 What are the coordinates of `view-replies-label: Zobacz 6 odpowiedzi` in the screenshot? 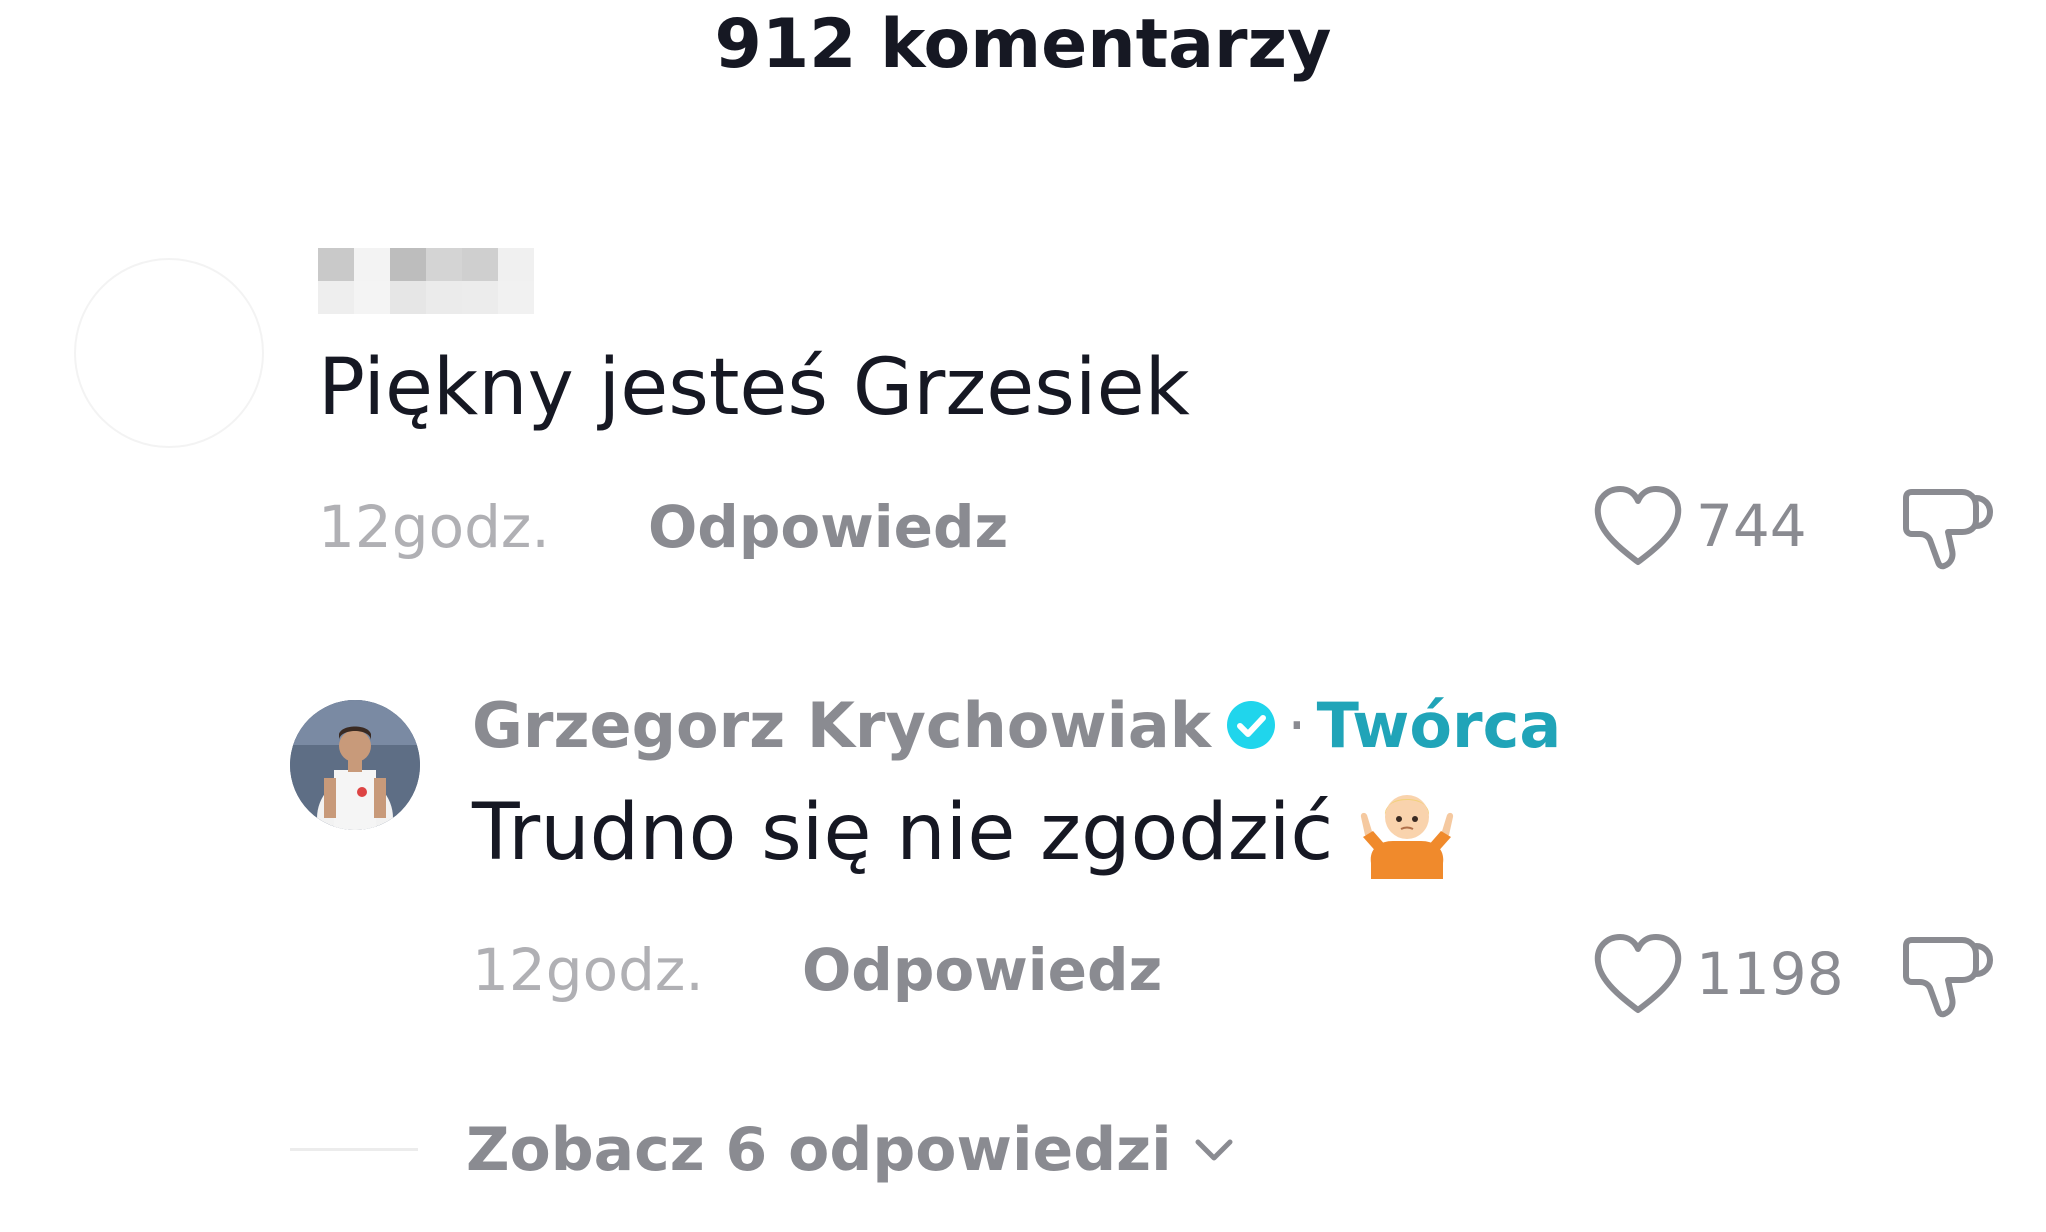 It's located at (819, 1150).